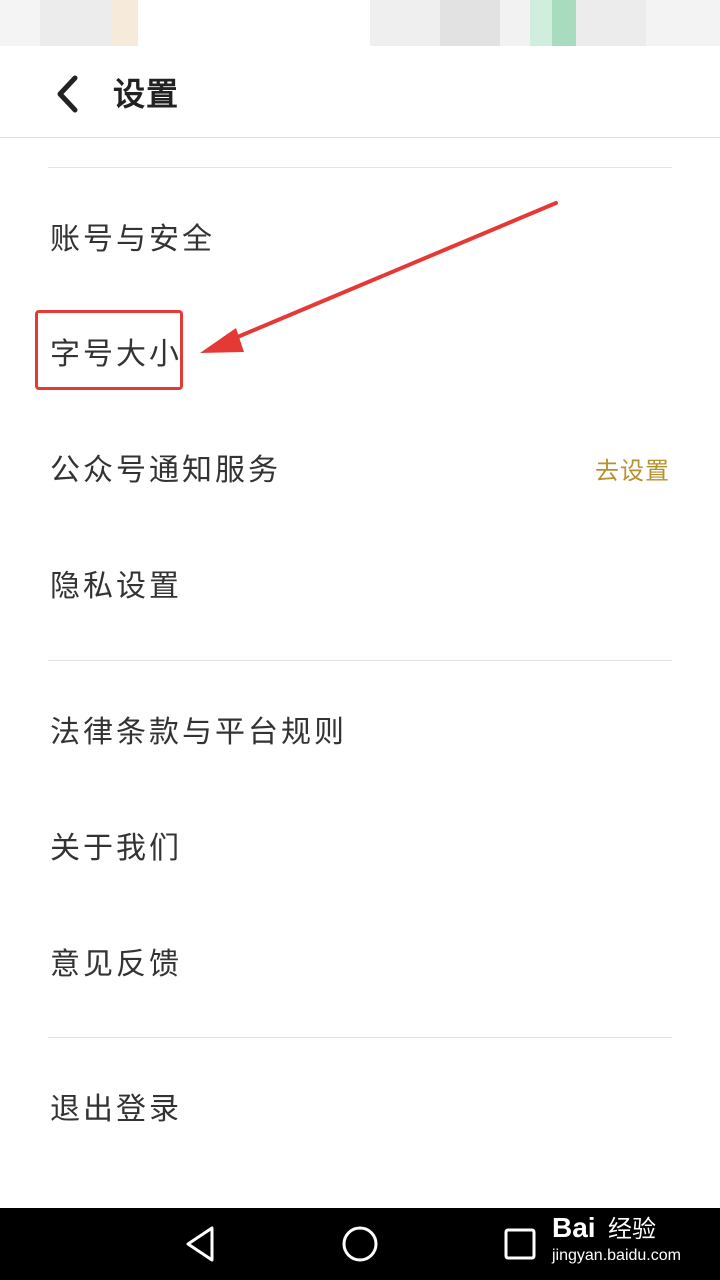 Image resolution: width=720 pixels, height=1280 pixels. What do you see at coordinates (360, 733) in the screenshot?
I see `settings-item-legal-terms: 法律条款与平台规则` at bounding box center [360, 733].